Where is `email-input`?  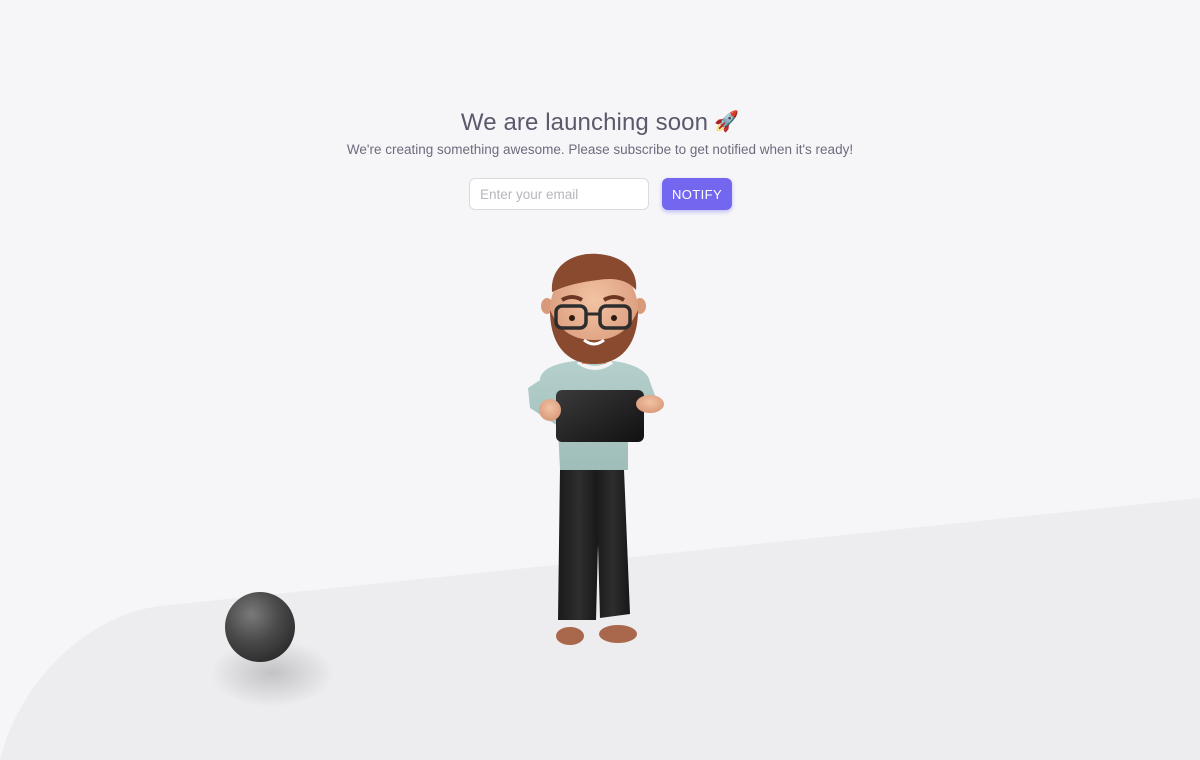 email-input is located at coordinates (559, 194).